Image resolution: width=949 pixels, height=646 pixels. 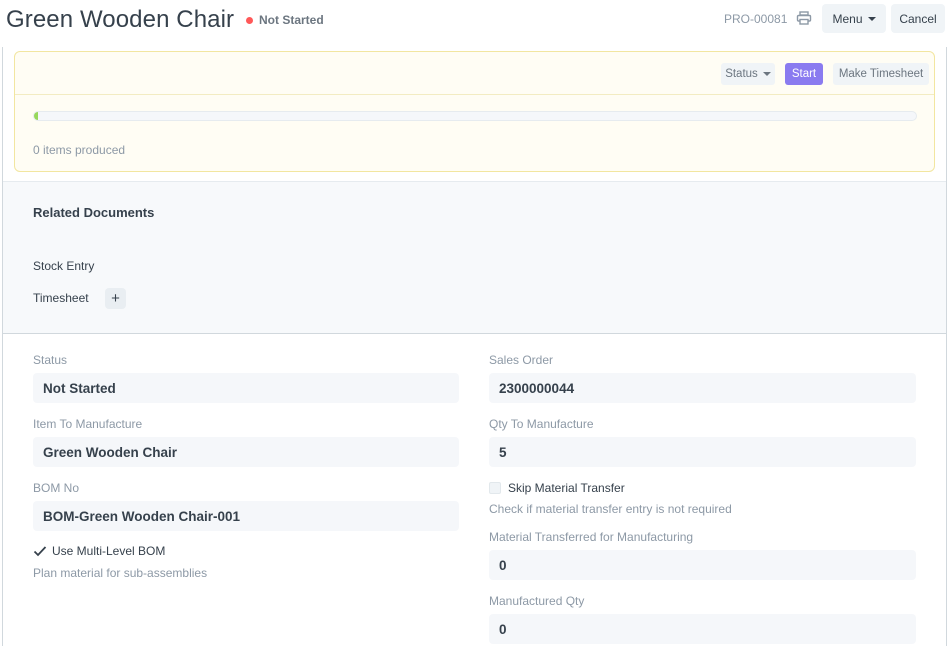 What do you see at coordinates (79, 150) in the screenshot?
I see `items-produced-text: 0 items produced` at bounding box center [79, 150].